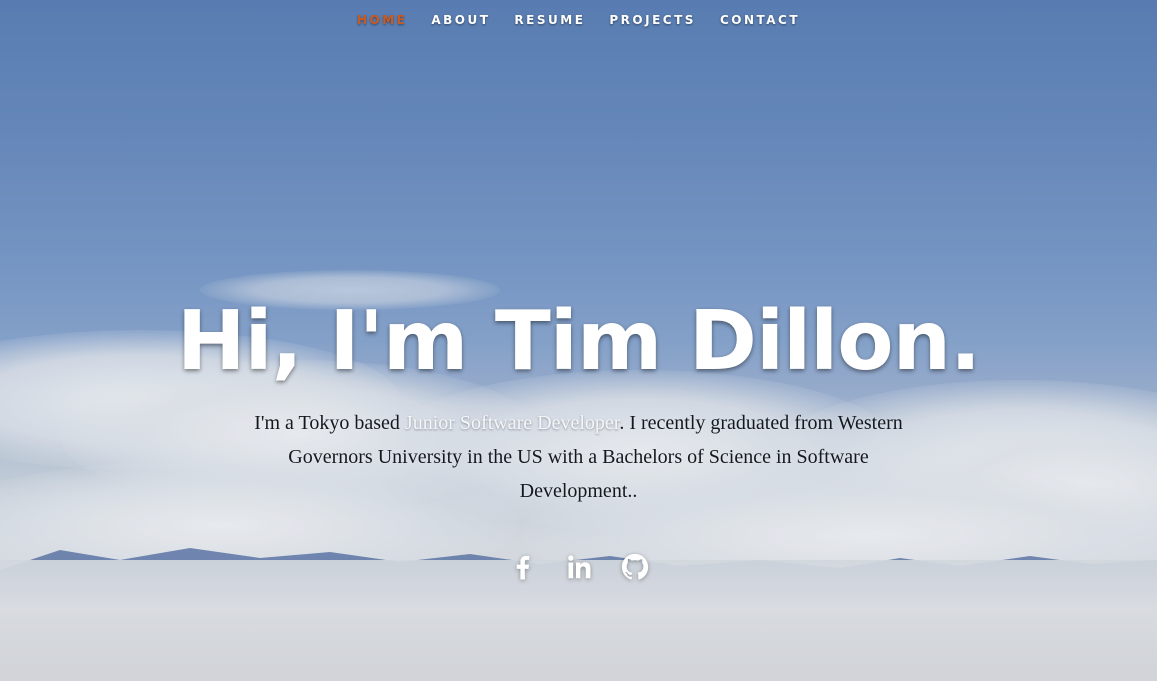  I want to click on social-links, so click(578, 567).